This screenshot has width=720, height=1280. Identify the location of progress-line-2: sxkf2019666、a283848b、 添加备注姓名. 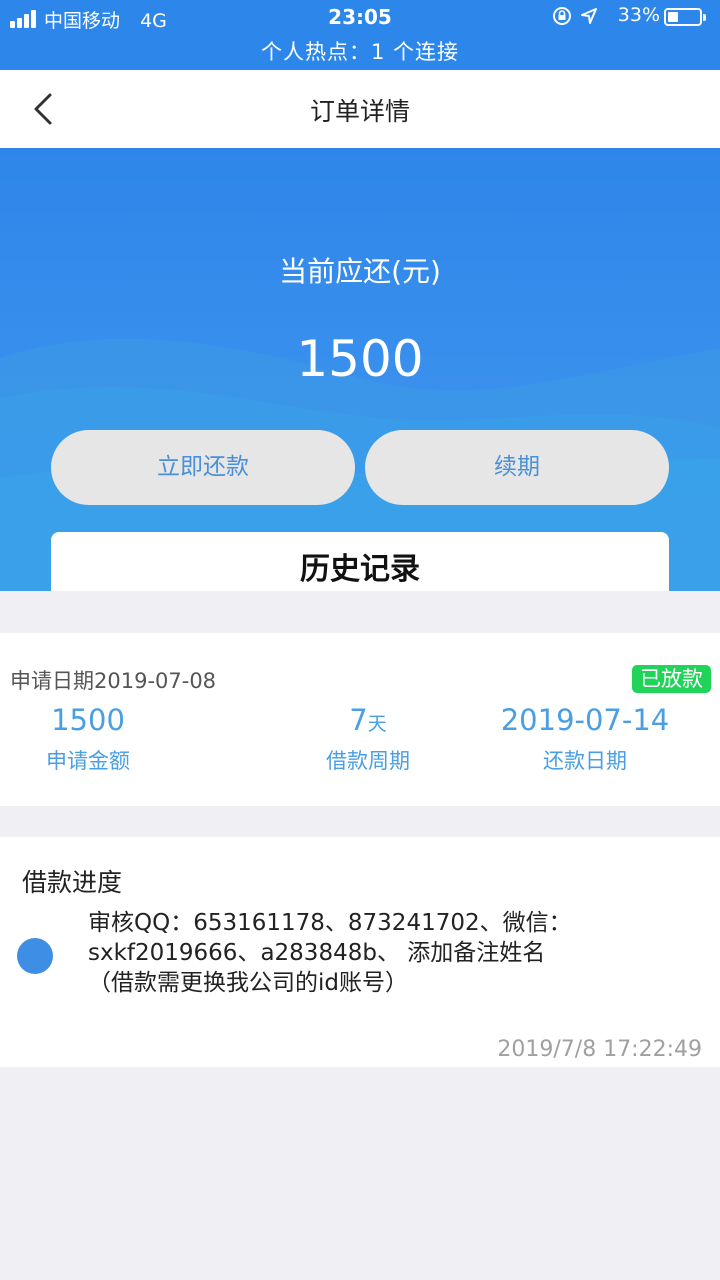
(317, 953).